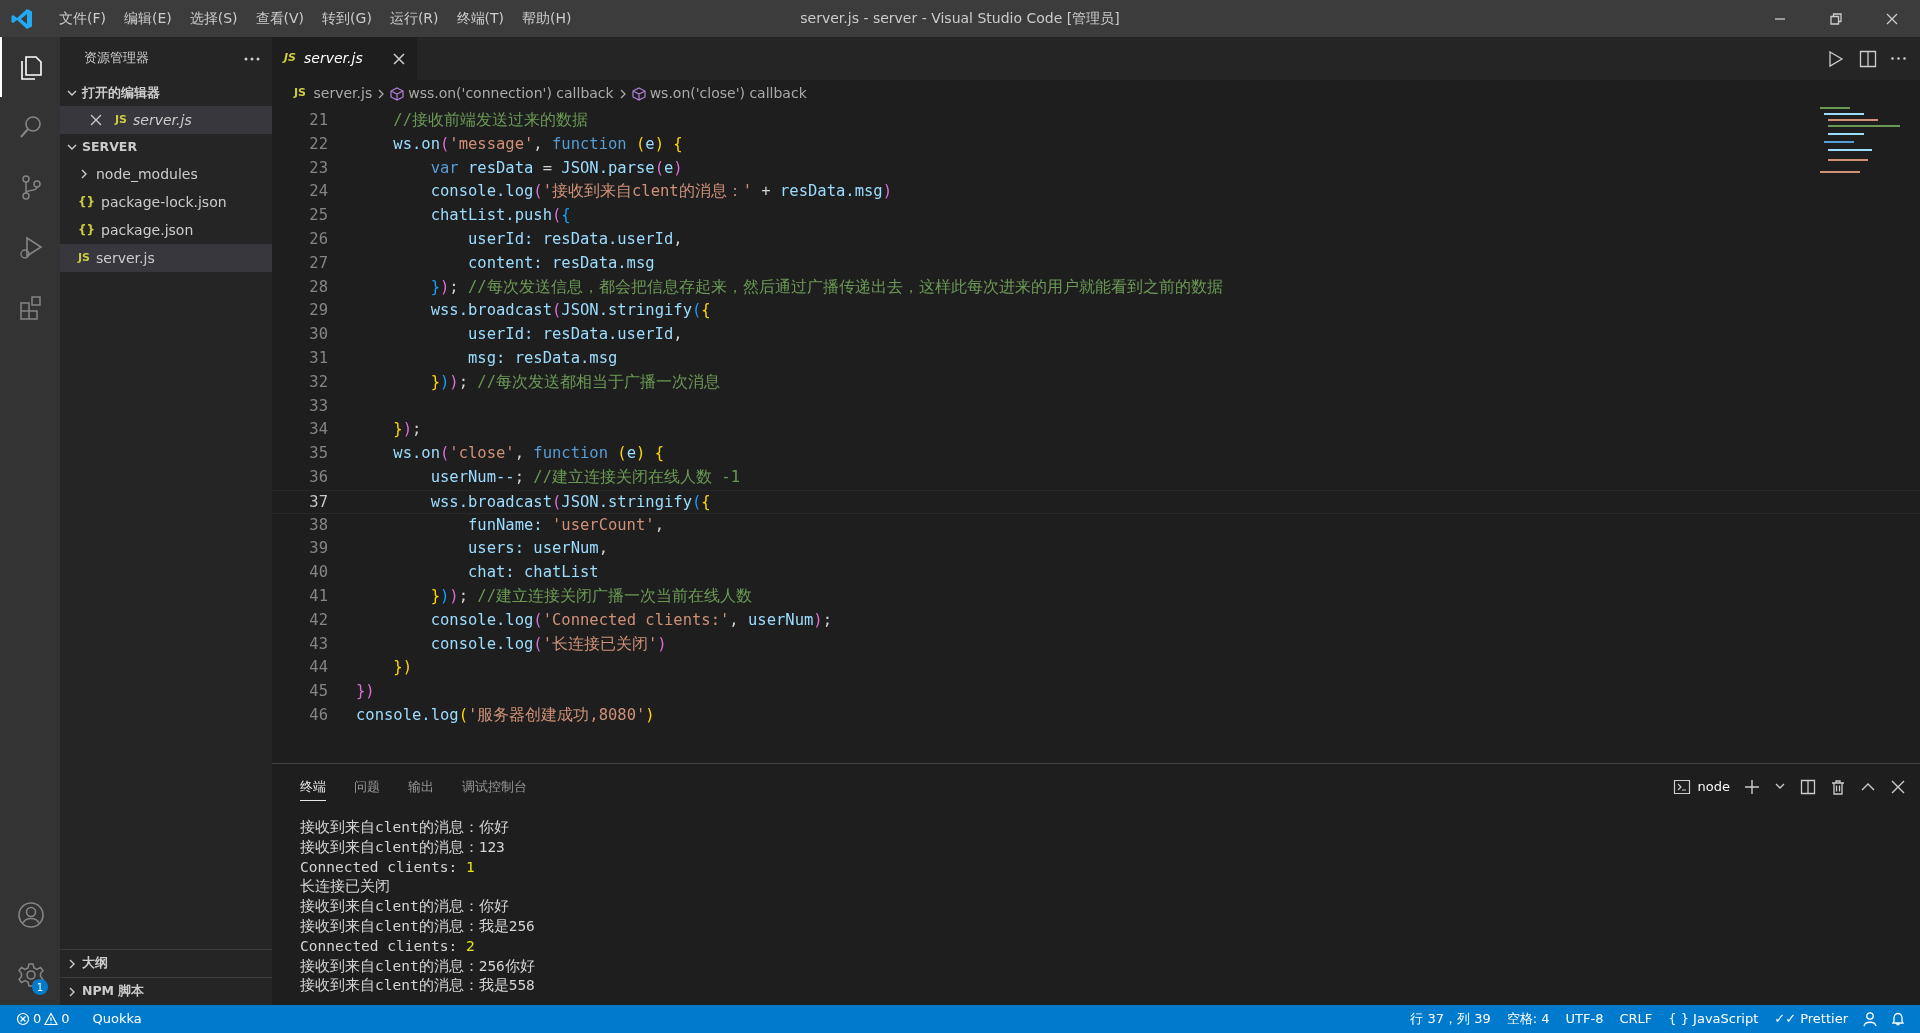  What do you see at coordinates (407, 430) in the screenshot?
I see `code-line: });` at bounding box center [407, 430].